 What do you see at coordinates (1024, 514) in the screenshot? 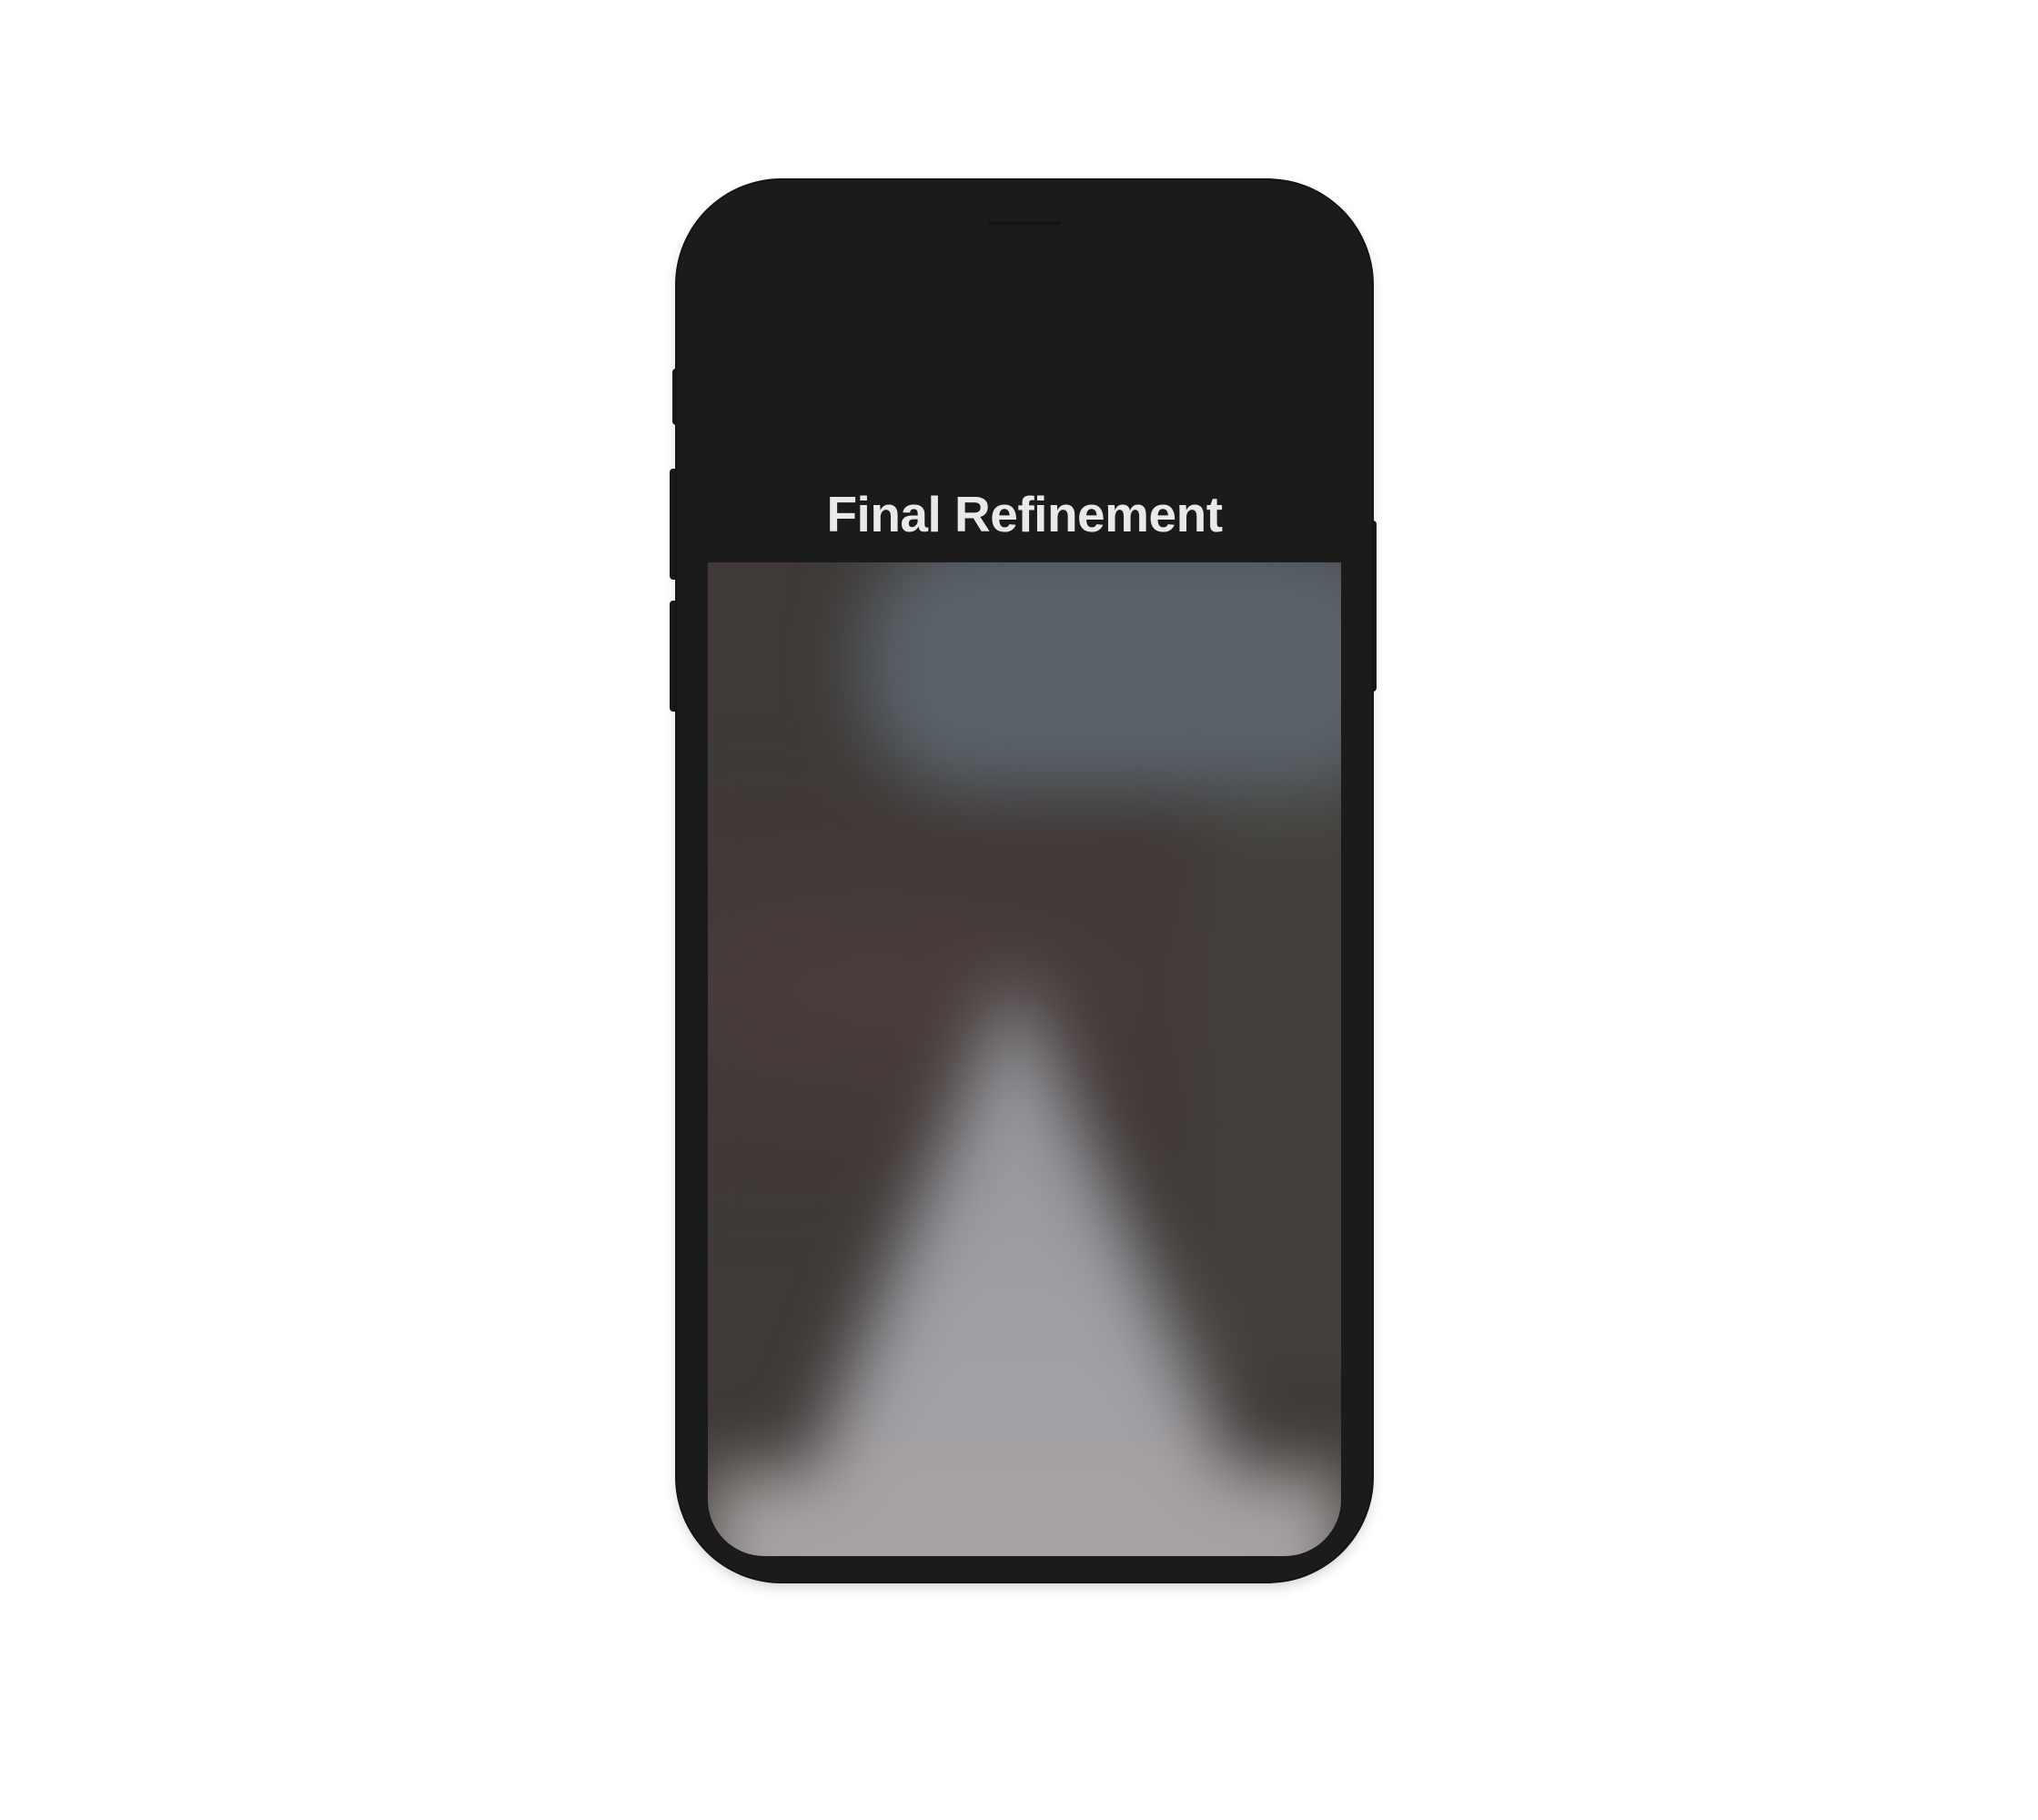
I see `page-title: Final Refinement` at bounding box center [1024, 514].